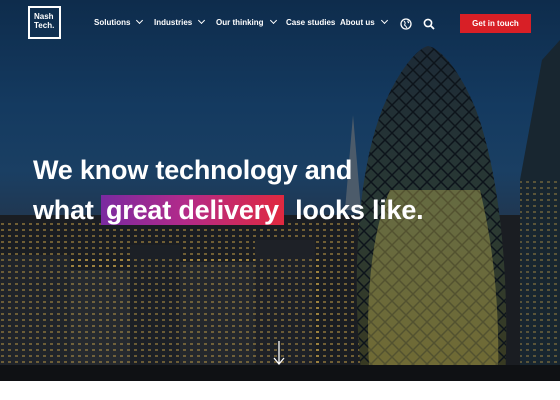 The width and height of the screenshot is (560, 400). Describe the element at coordinates (406, 23) in the screenshot. I see `globe-icon` at that location.